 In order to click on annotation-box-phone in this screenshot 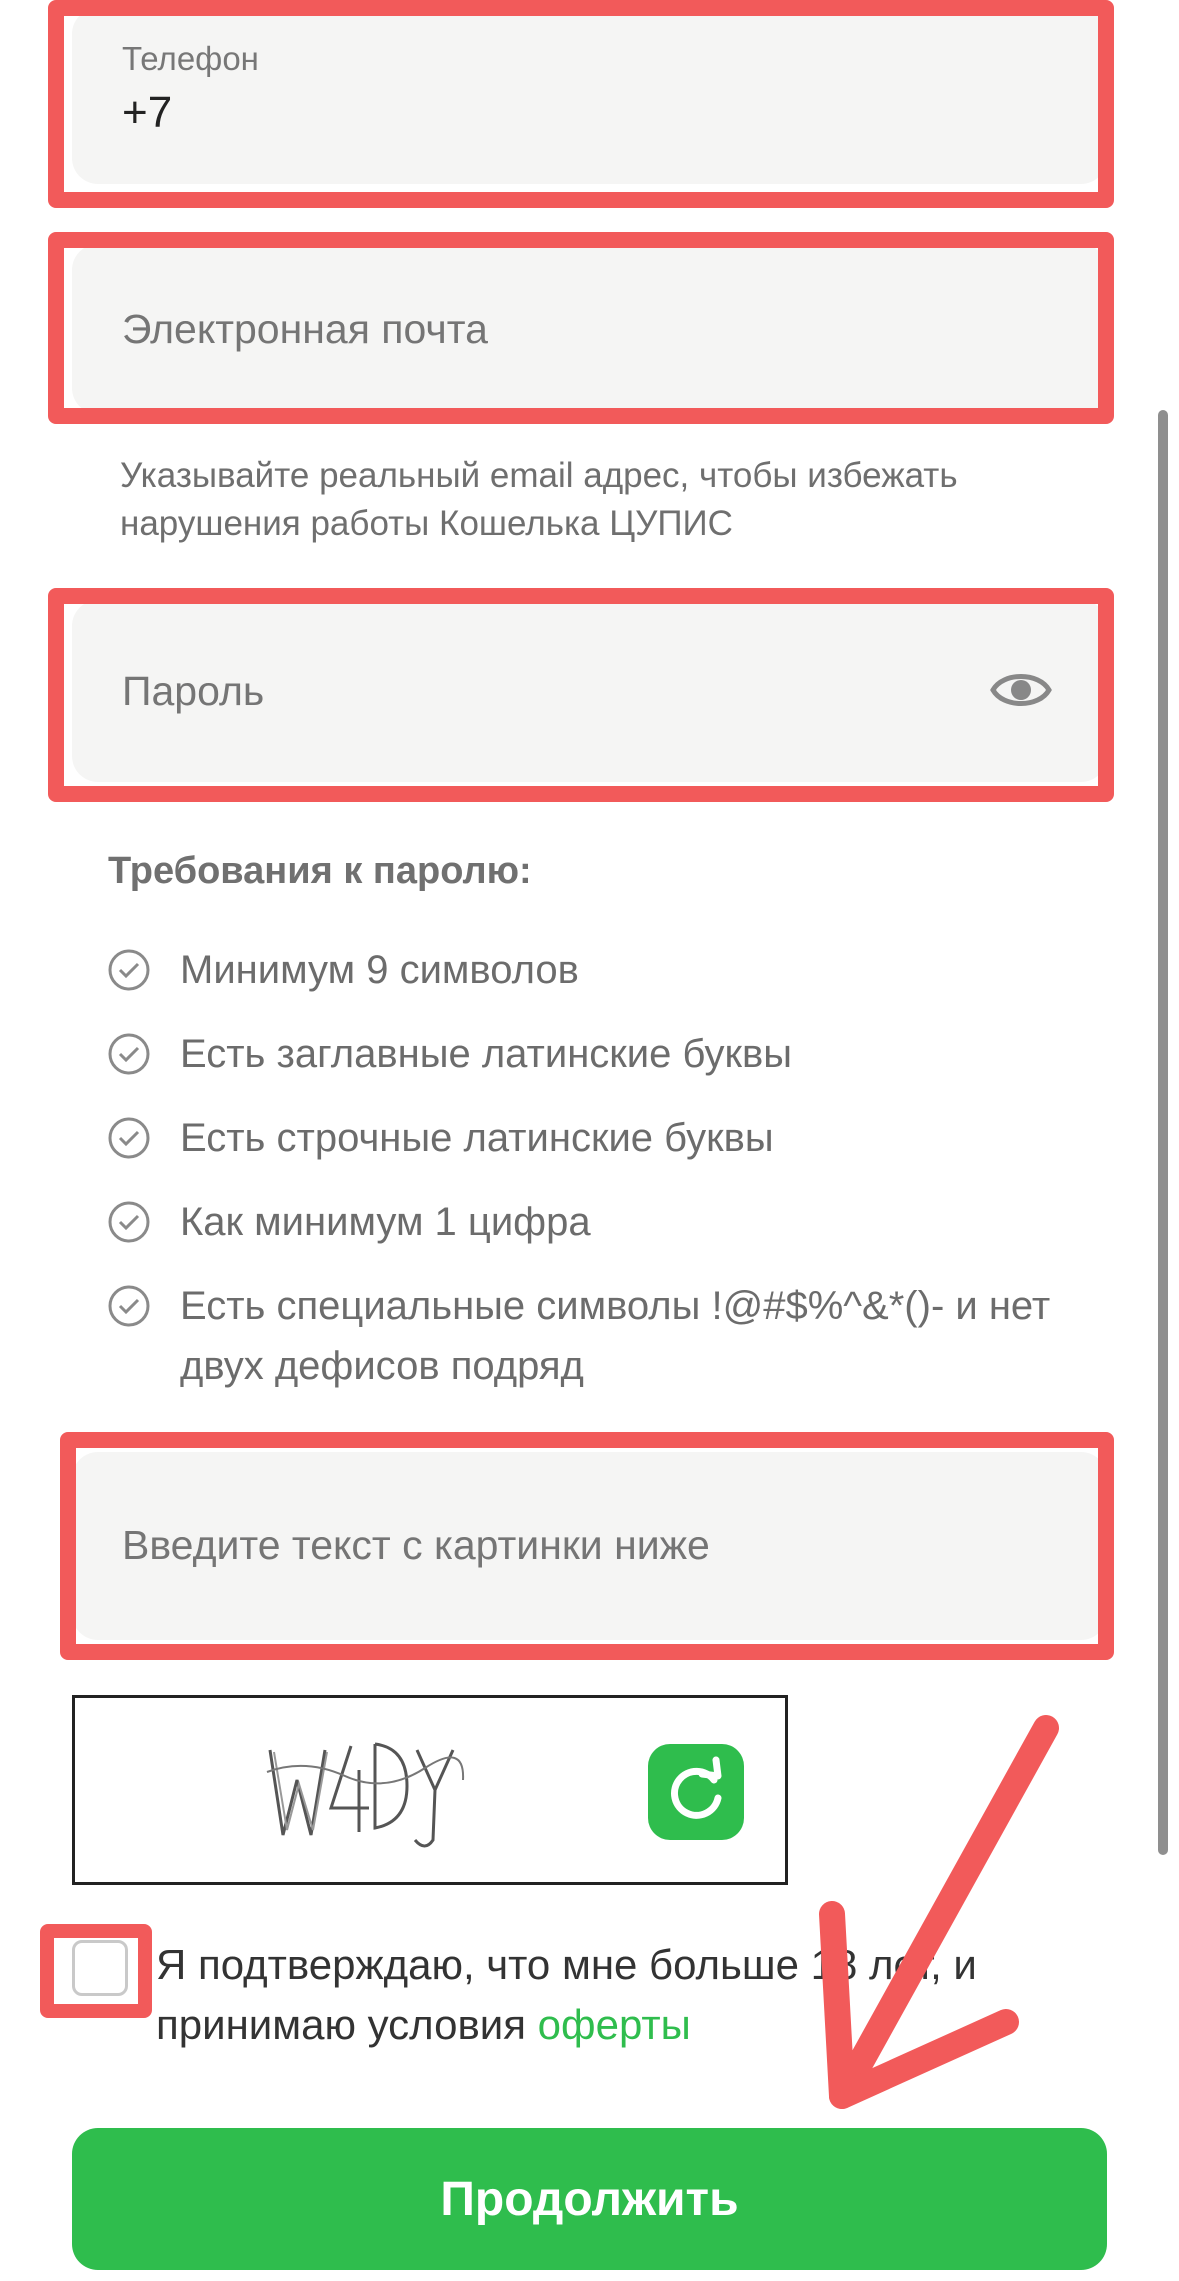, I will do `click(581, 104)`.